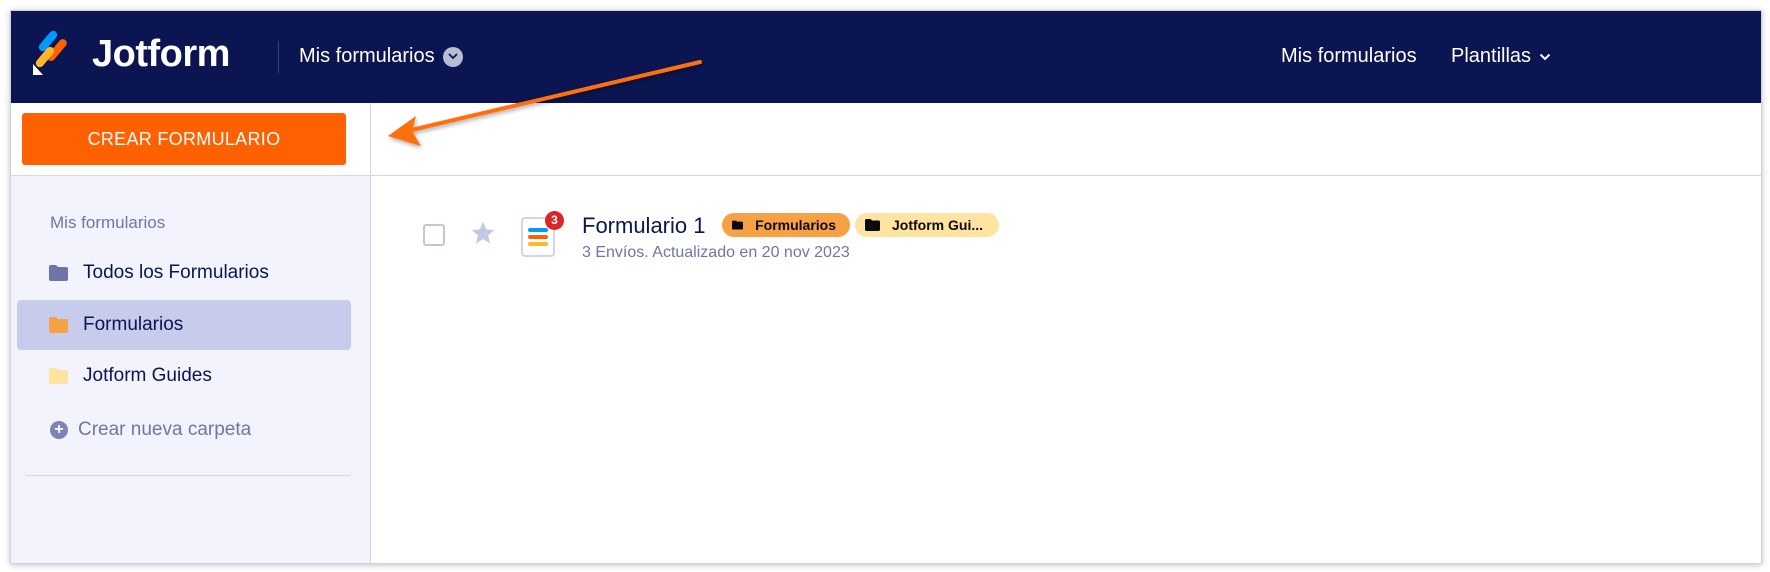  I want to click on folder-tag: Formularios, so click(786, 225).